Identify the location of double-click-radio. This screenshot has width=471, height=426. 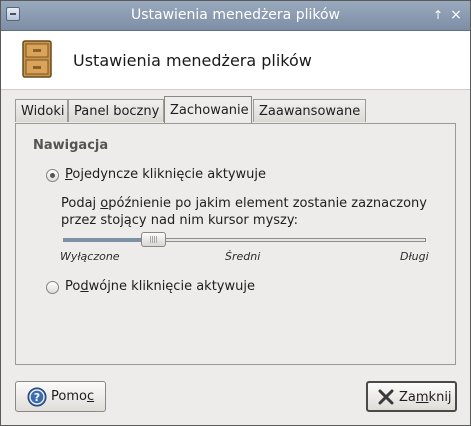
(52, 287).